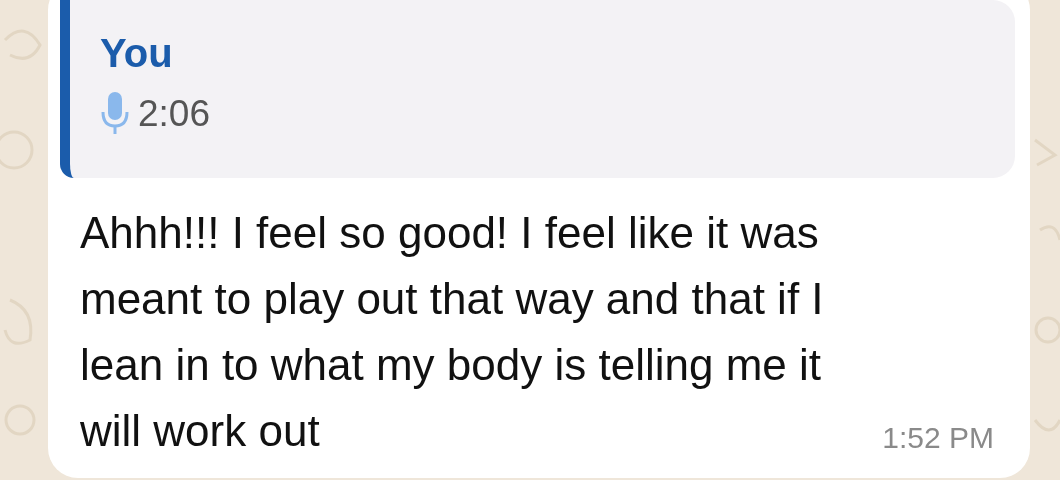 Image resolution: width=1060 pixels, height=480 pixels. What do you see at coordinates (115, 114) in the screenshot?
I see `microphone-icon` at bounding box center [115, 114].